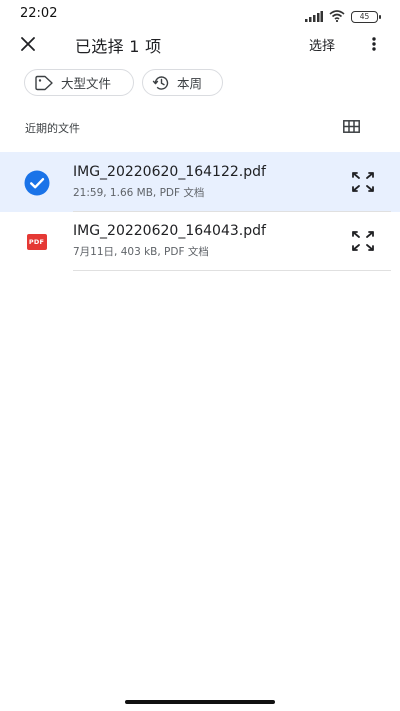 The width and height of the screenshot is (400, 711). I want to click on check-circle-icon, so click(36, 182).